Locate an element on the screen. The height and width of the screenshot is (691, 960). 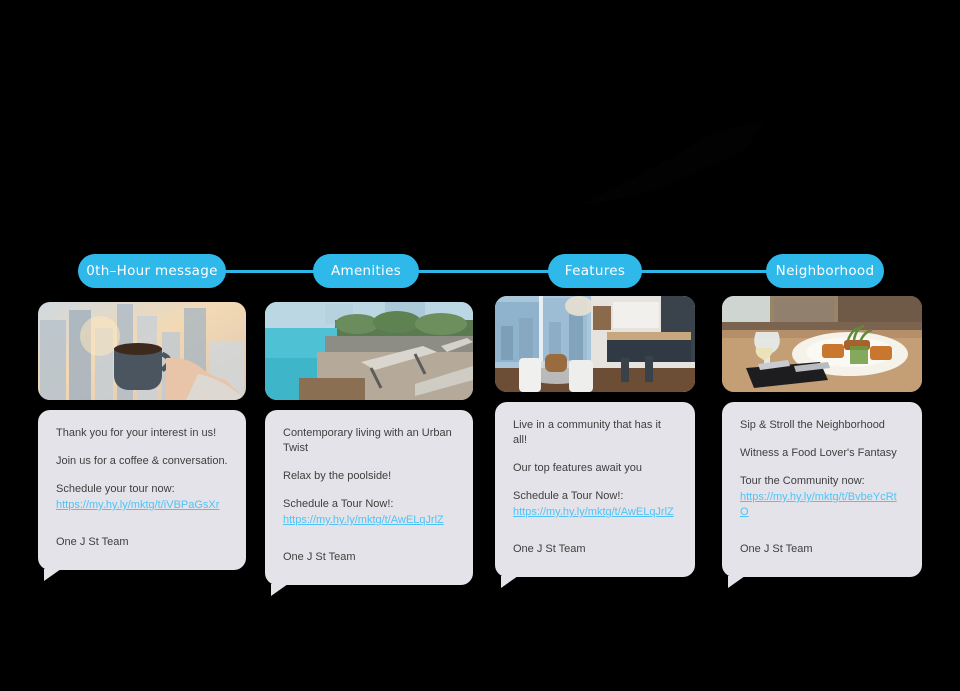
card-thumbnail-coffee-cup-city-skyline is located at coordinates (142, 351).